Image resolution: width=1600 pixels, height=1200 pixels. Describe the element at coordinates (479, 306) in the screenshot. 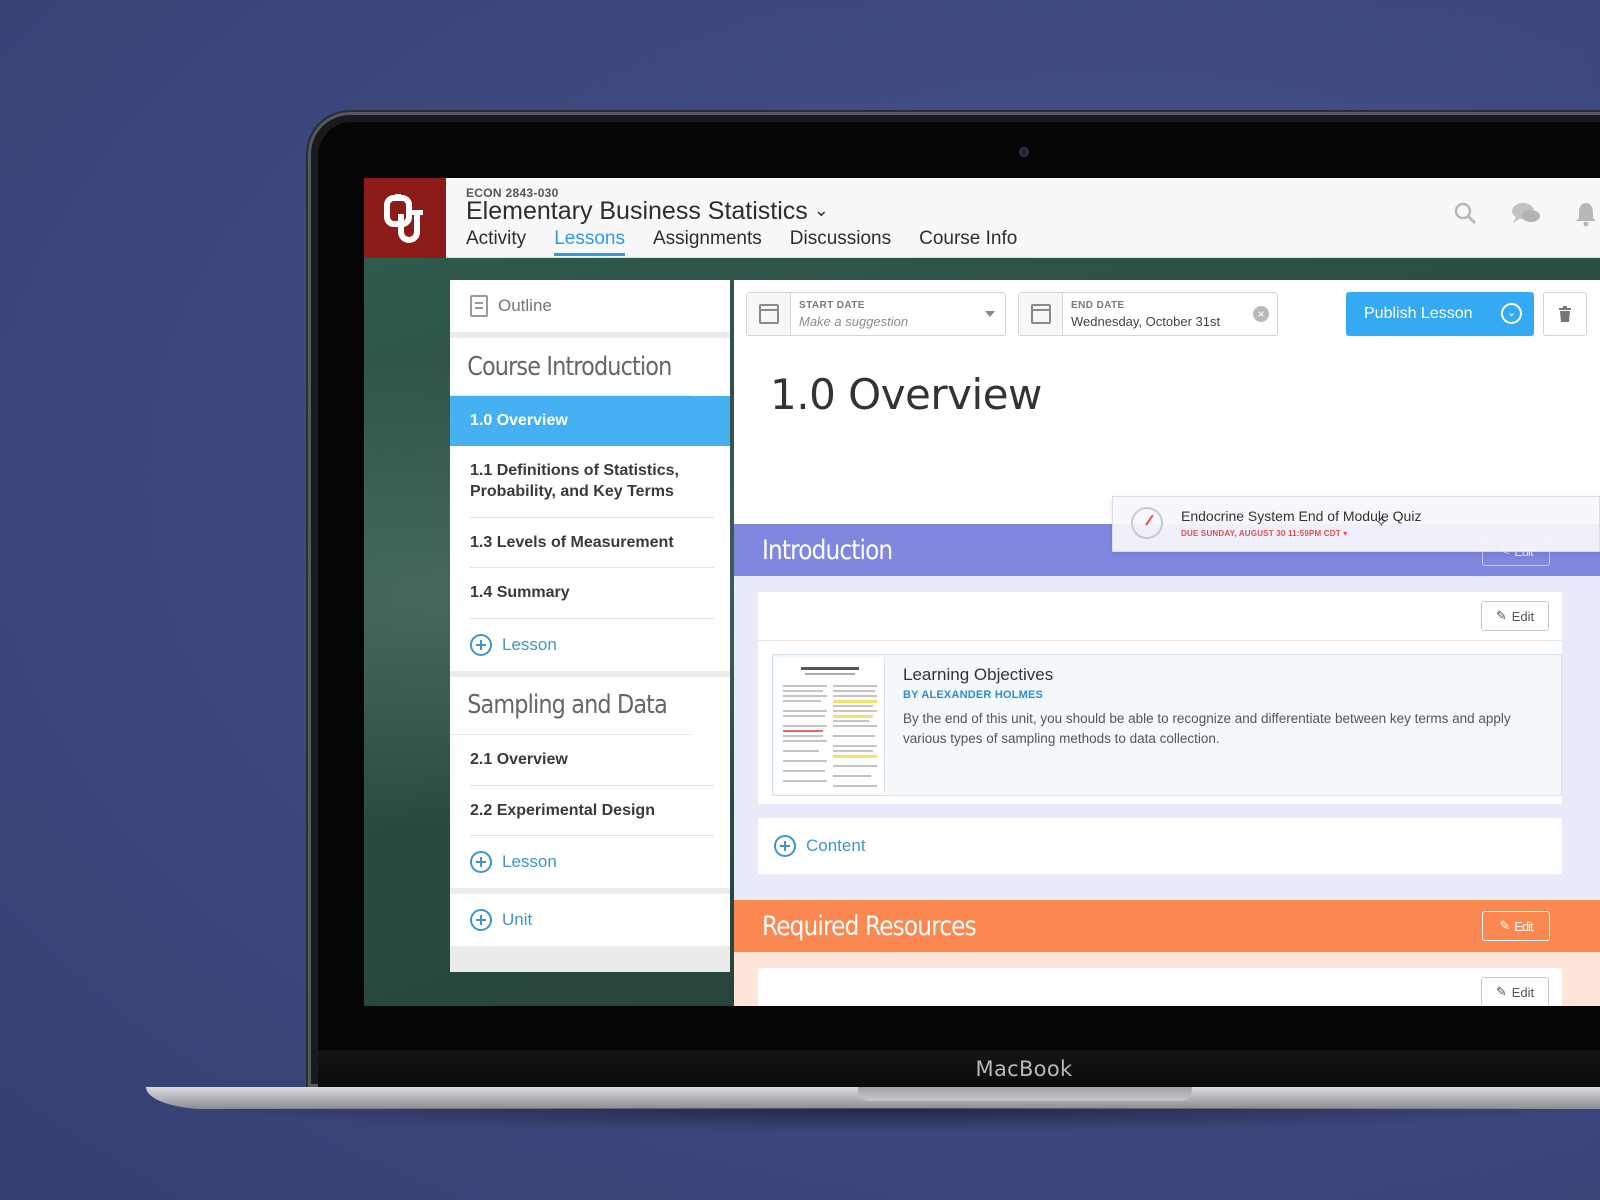

I see `outline-icon` at that location.